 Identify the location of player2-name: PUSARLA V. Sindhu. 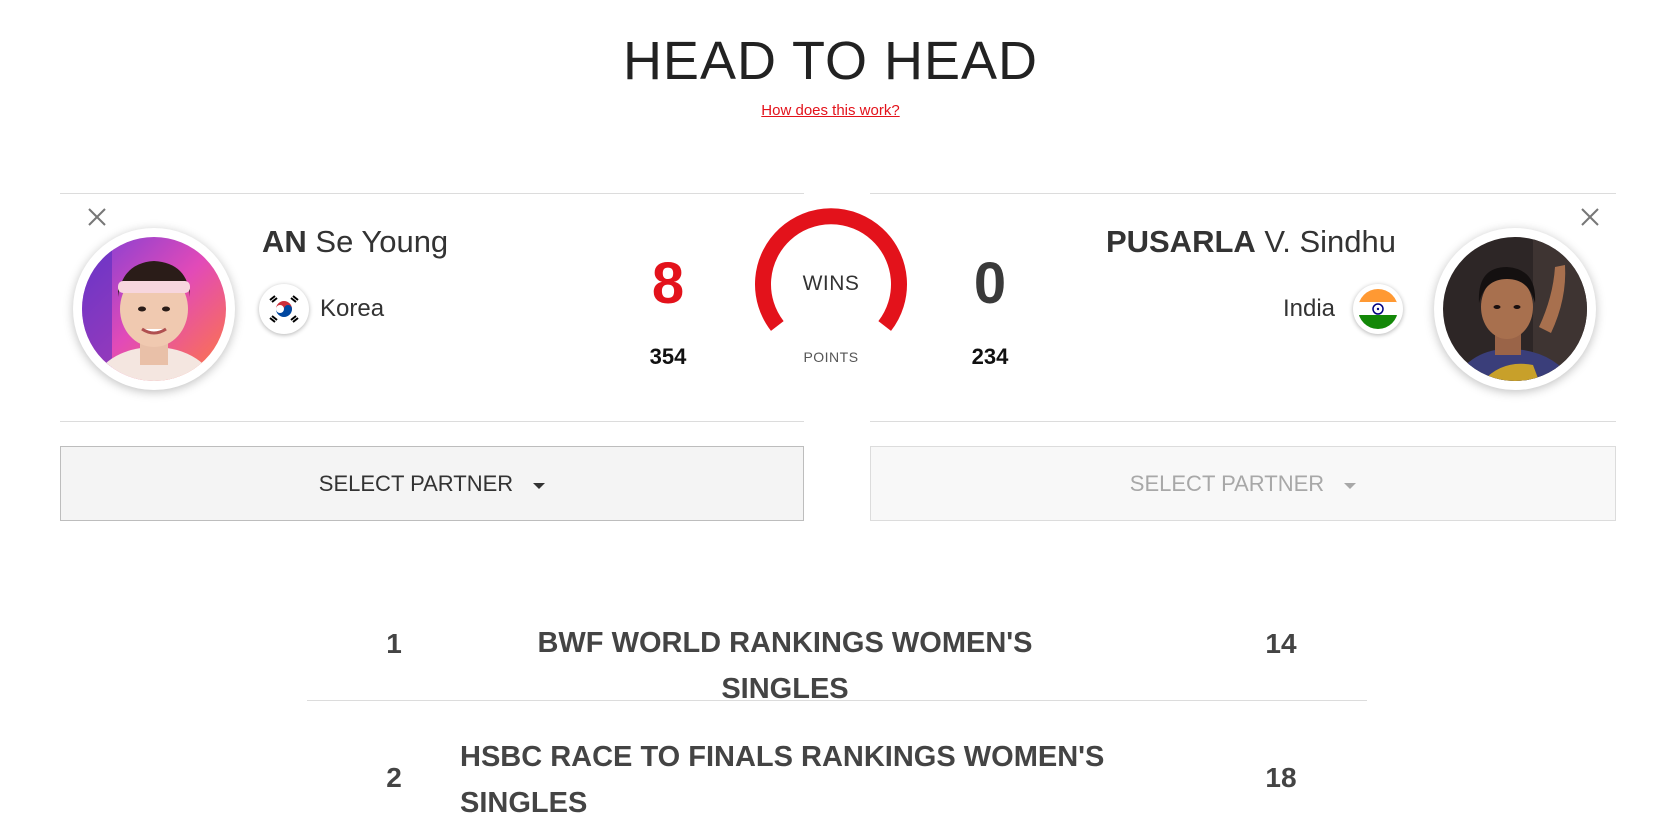
(1251, 242).